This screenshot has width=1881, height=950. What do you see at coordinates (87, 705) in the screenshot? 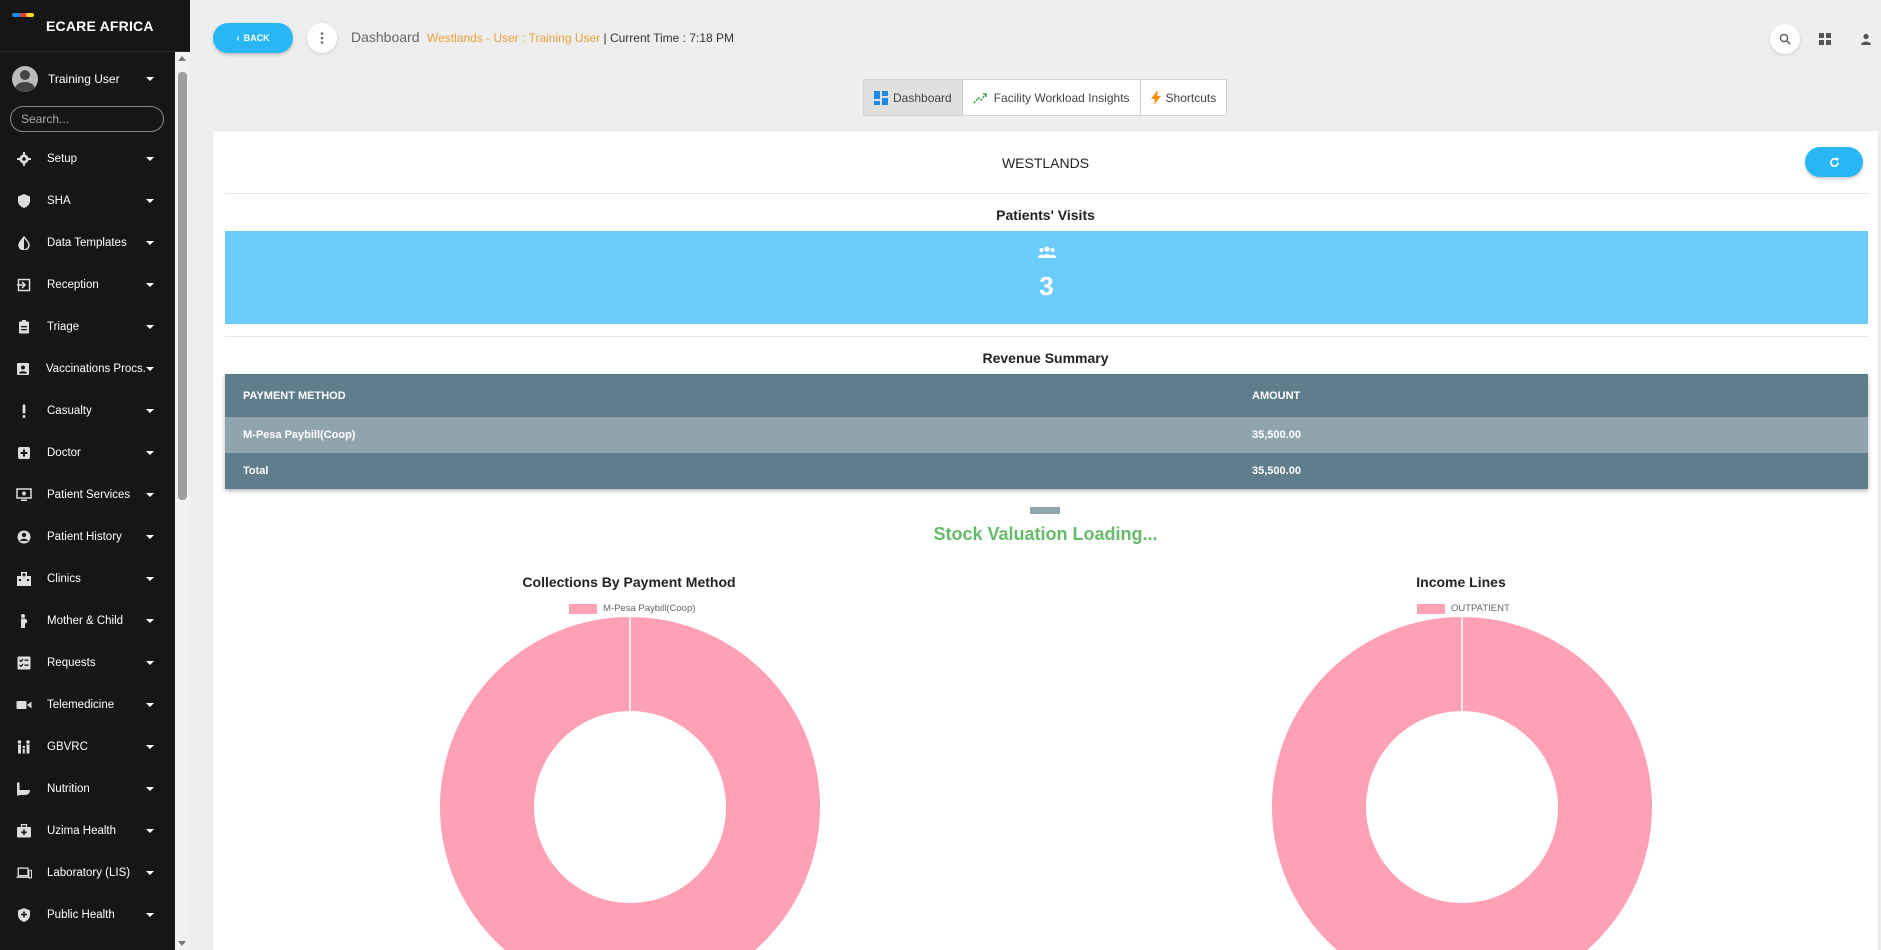
I see `sidebar-item-telemedicine: Telemedicine` at bounding box center [87, 705].